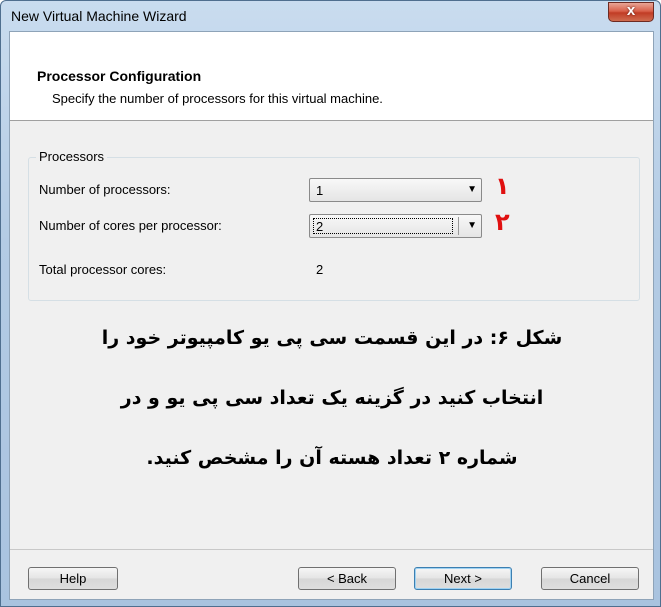  I want to click on close-button: x, so click(631, 12).